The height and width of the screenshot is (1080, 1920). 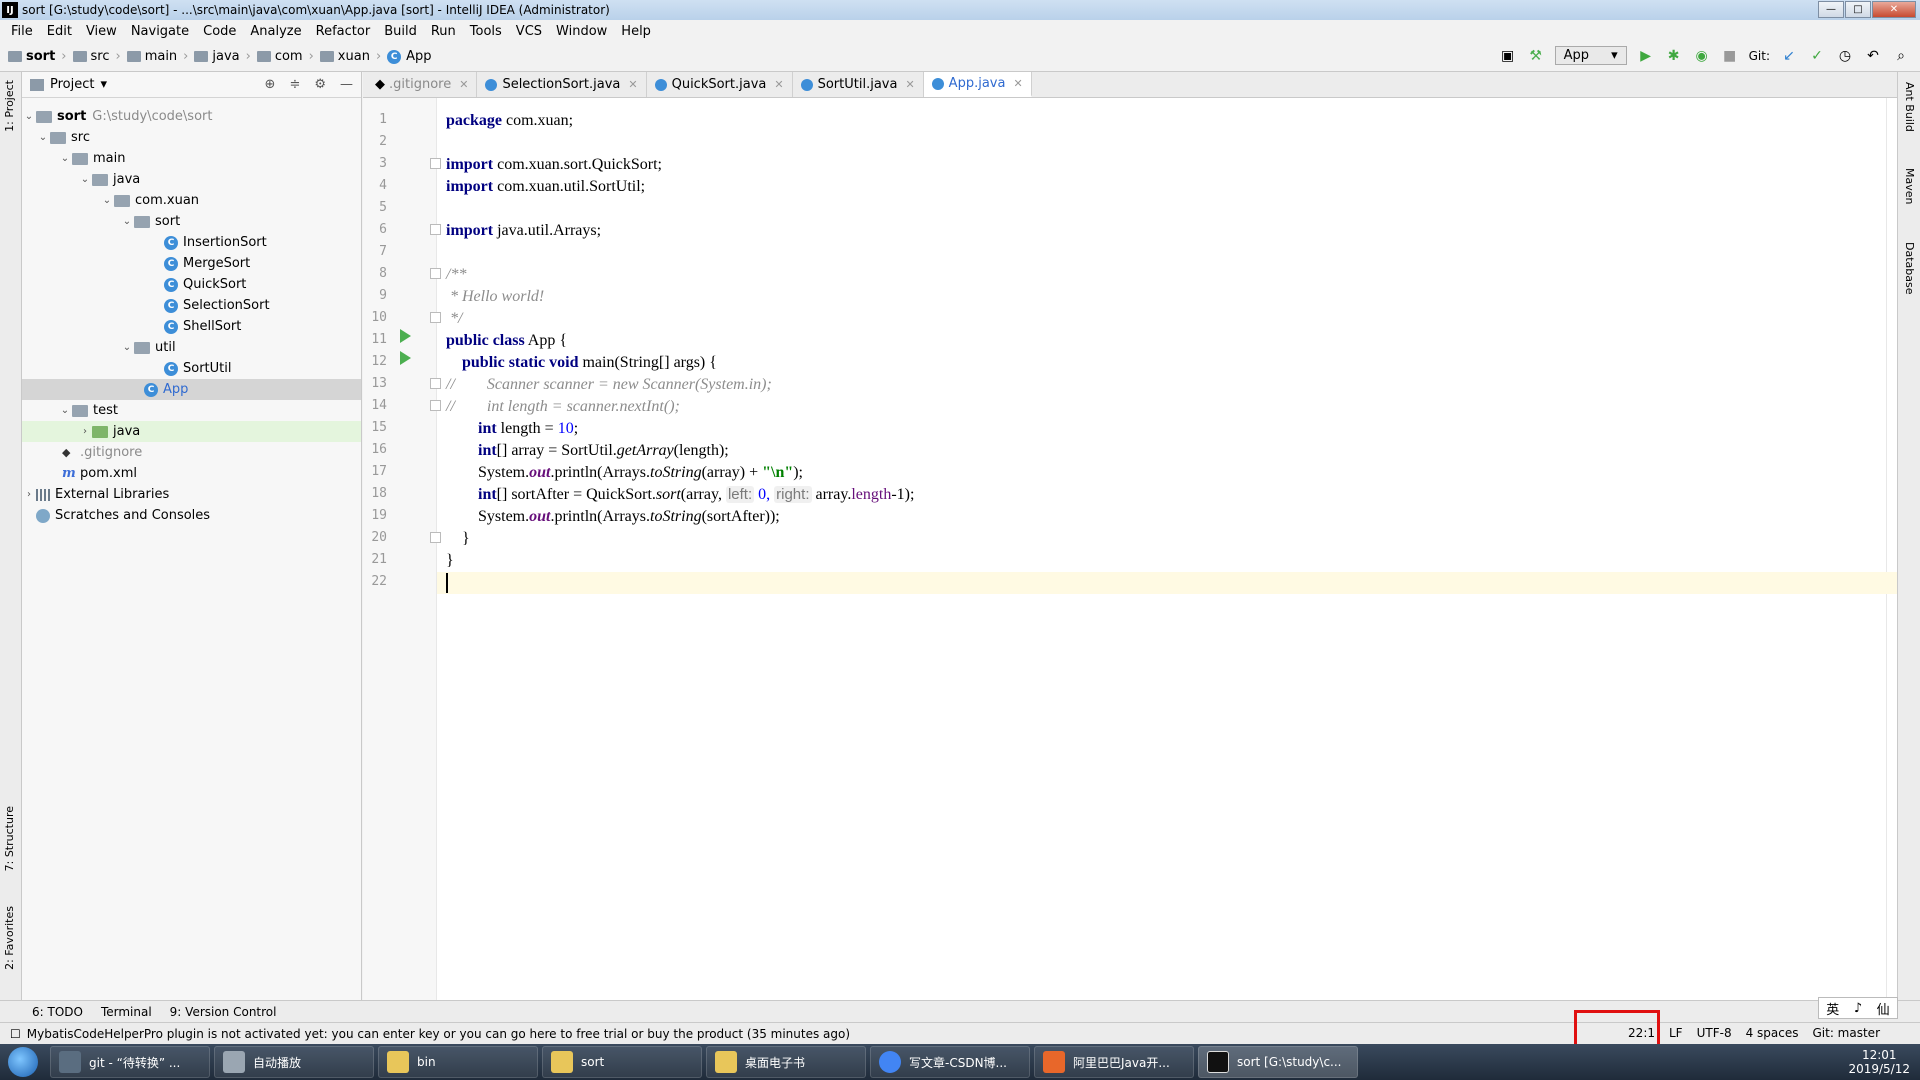 What do you see at coordinates (1909, 268) in the screenshot?
I see `database-tool-tab: Database` at bounding box center [1909, 268].